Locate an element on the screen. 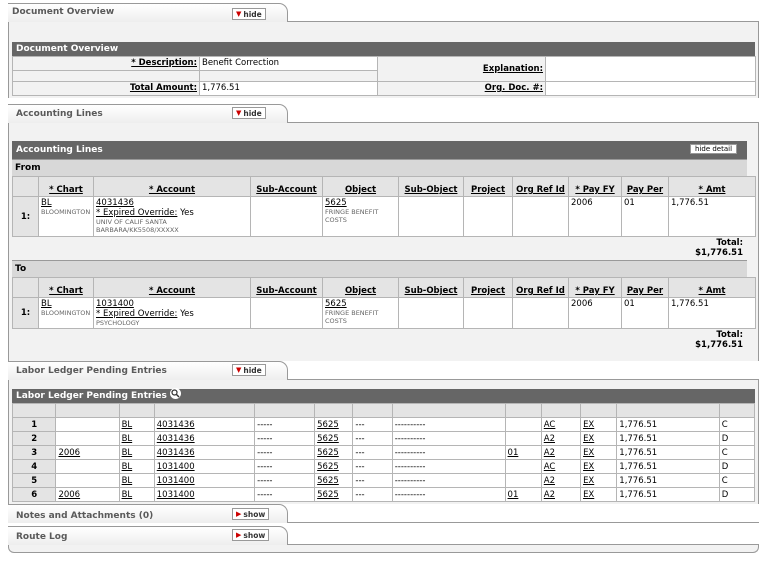 The width and height of the screenshot is (765, 561). from-total: Total: $1,776.51 is located at coordinates (719, 248).